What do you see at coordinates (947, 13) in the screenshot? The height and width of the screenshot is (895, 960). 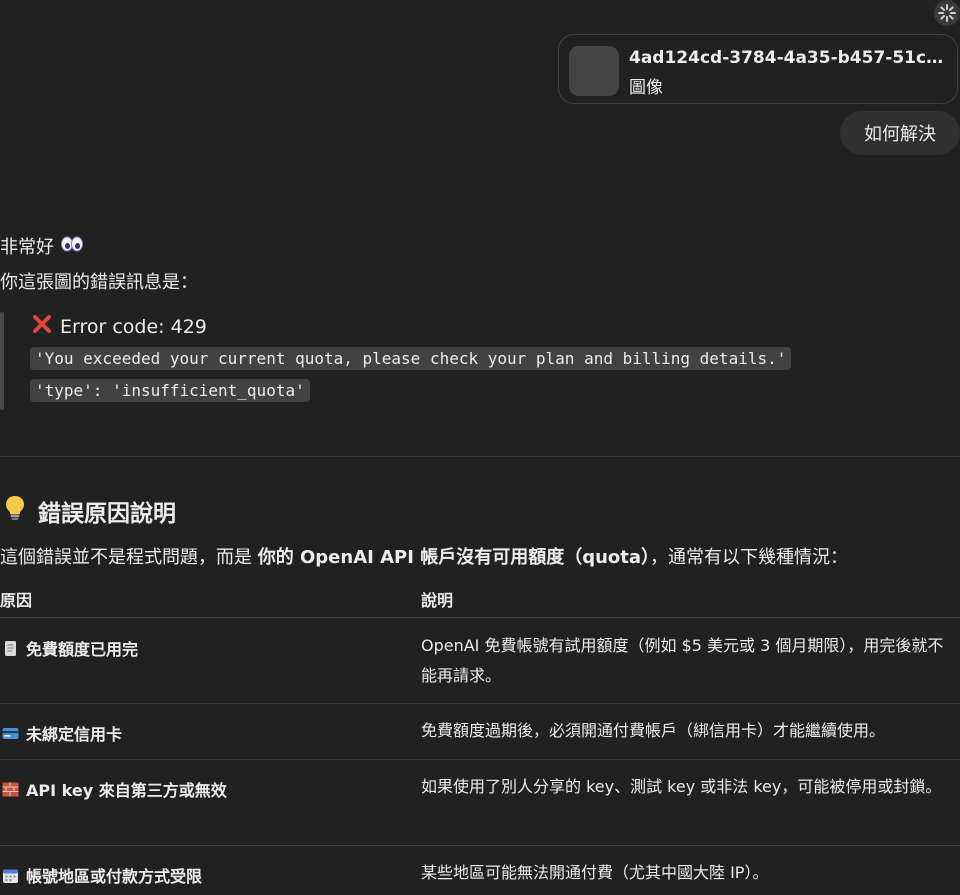 I see `loading-spinner-icon` at bounding box center [947, 13].